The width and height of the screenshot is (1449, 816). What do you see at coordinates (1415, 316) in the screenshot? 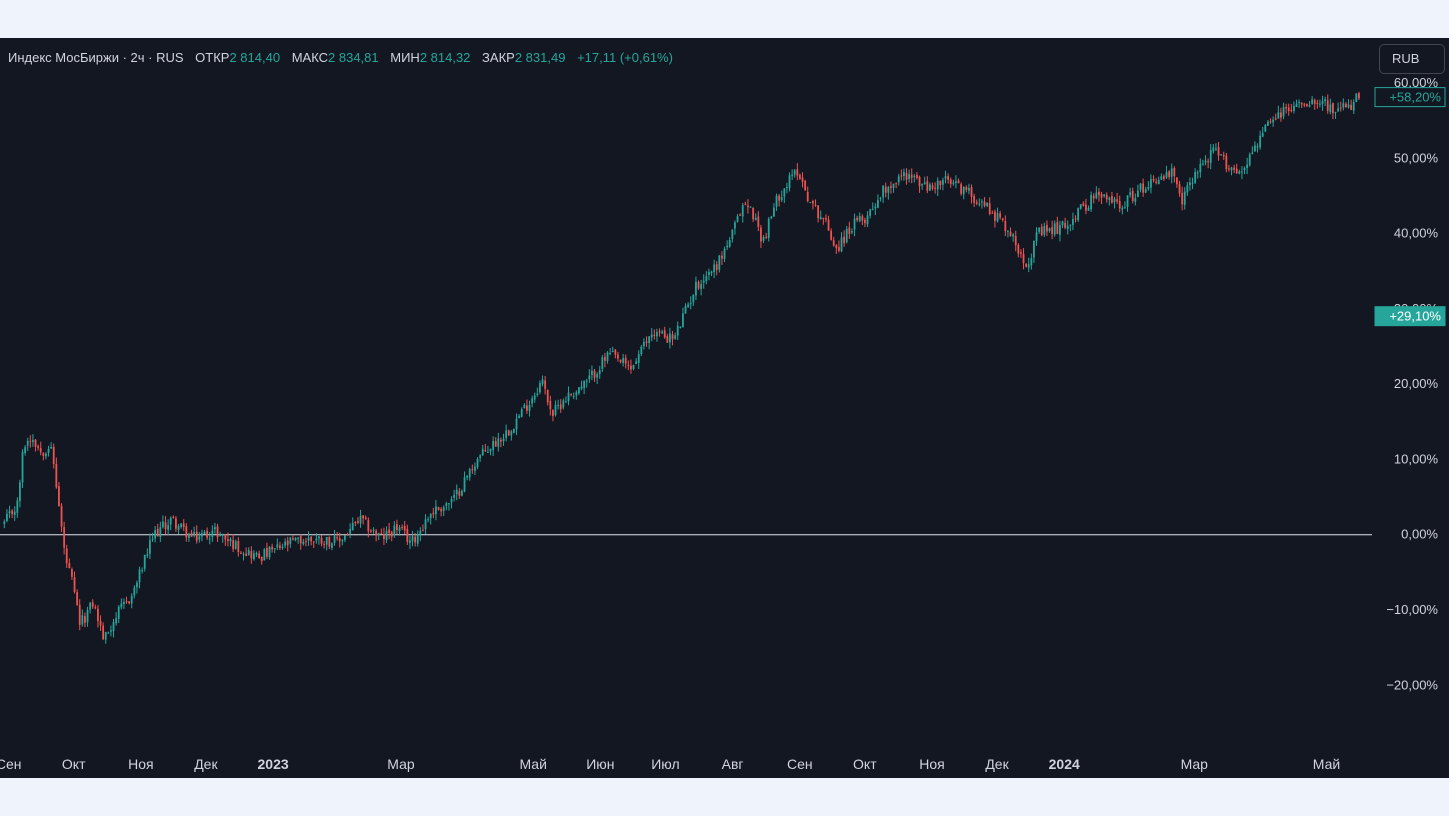
I see `price-tag-label: +29,10%` at bounding box center [1415, 316].